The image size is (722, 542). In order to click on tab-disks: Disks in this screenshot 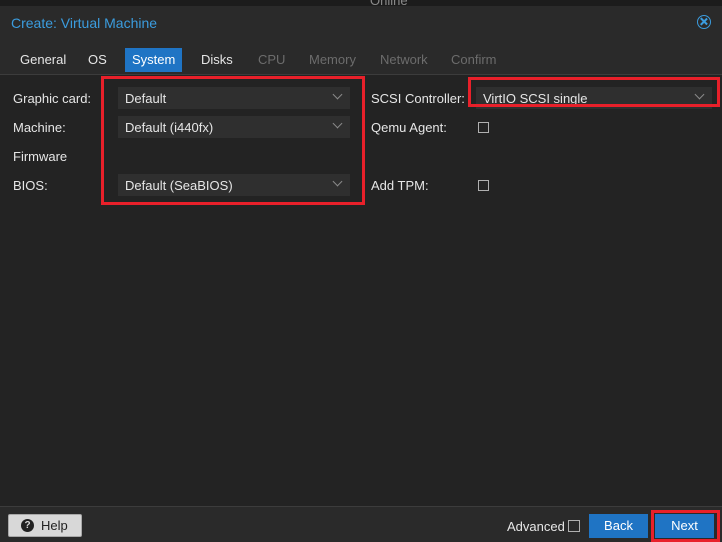, I will do `click(217, 60)`.